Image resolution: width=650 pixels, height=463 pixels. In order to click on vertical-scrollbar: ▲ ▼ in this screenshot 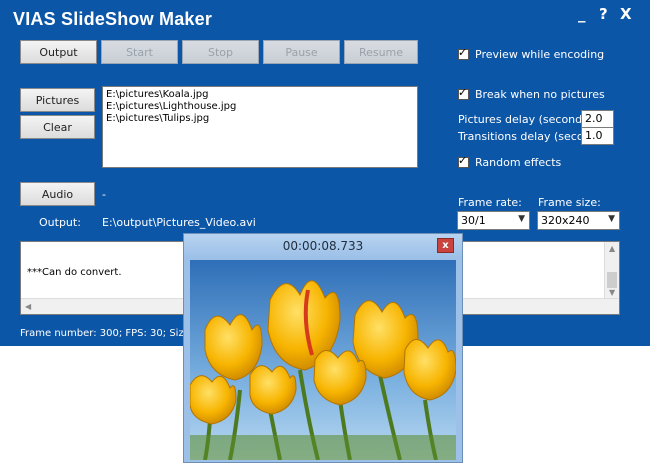, I will do `click(611, 270)`.